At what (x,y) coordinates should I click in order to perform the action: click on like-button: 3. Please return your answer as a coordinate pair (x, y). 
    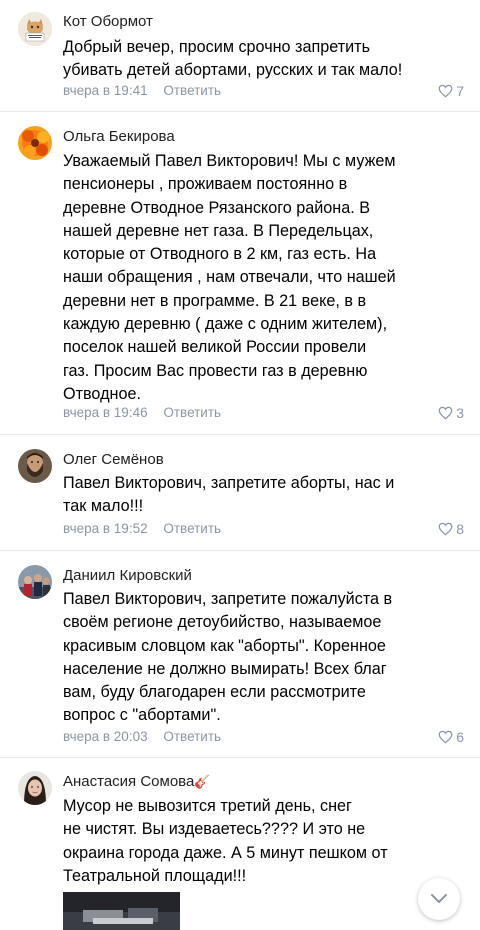
    Looking at the image, I should click on (451, 413).